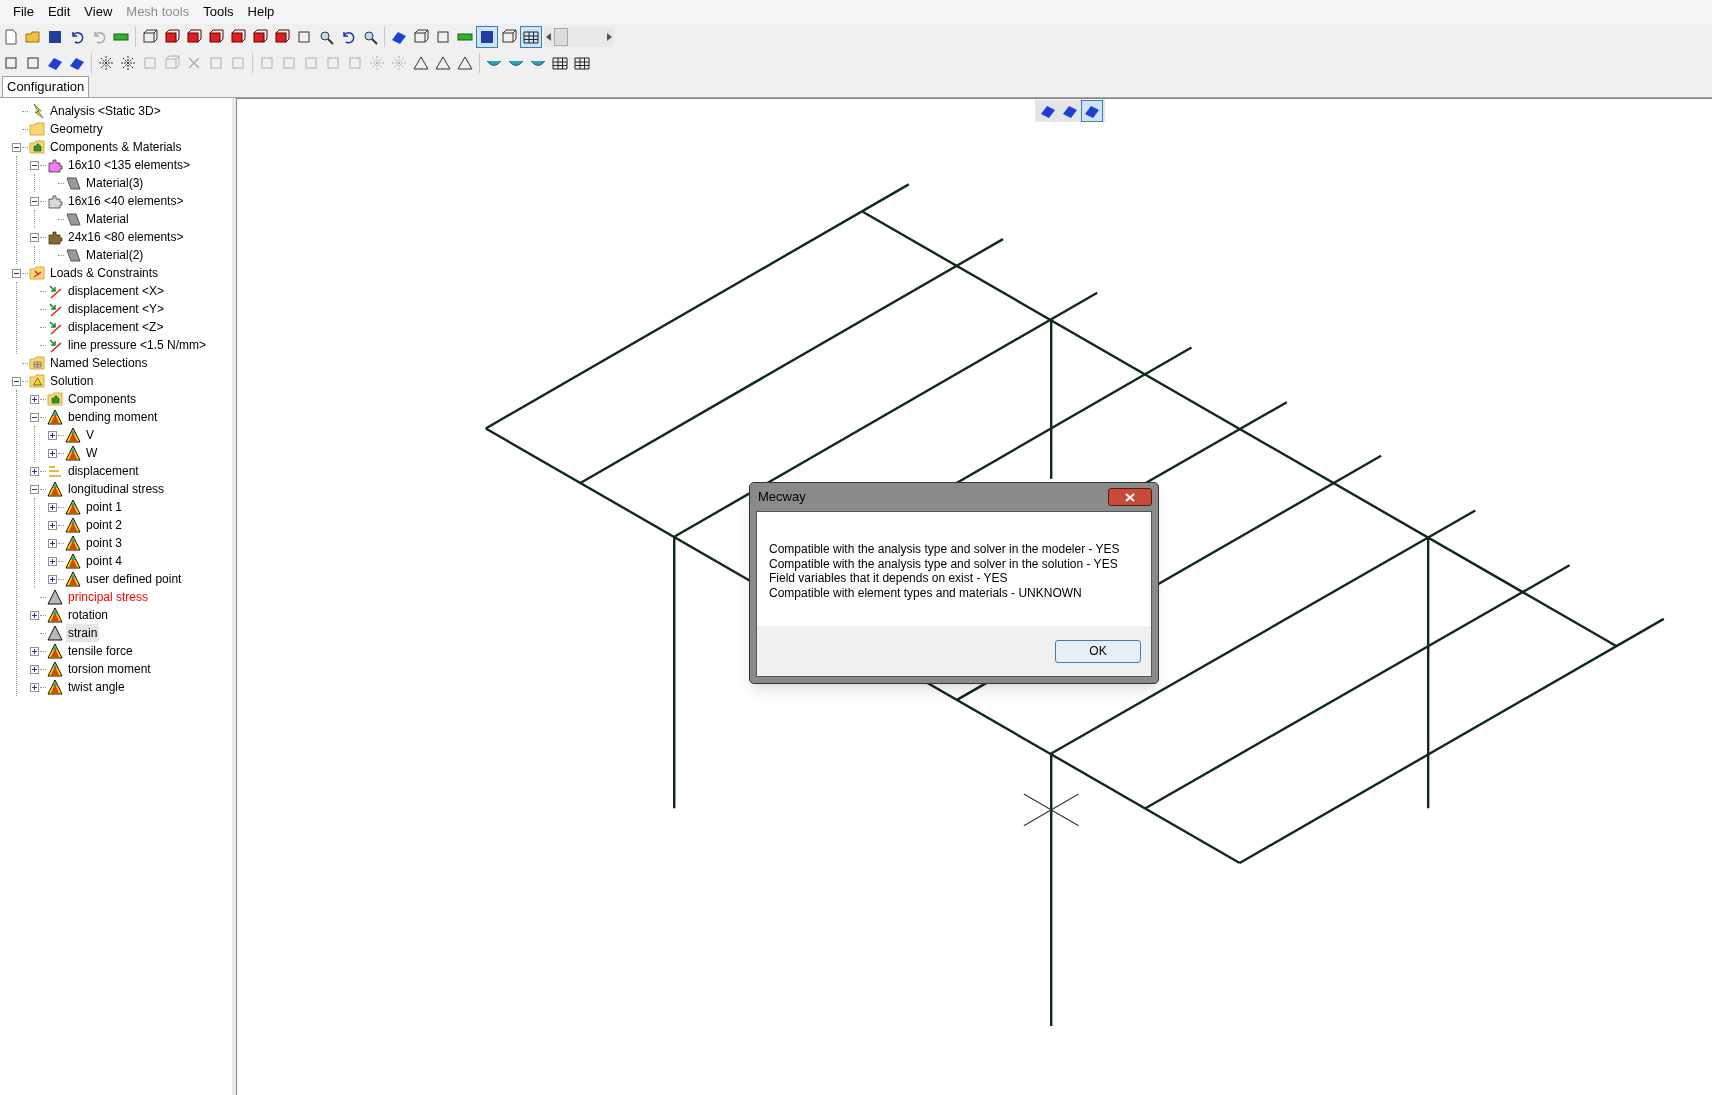  Describe the element at coordinates (116, 309) in the screenshot. I see `tree-item: displacement <Y>` at that location.